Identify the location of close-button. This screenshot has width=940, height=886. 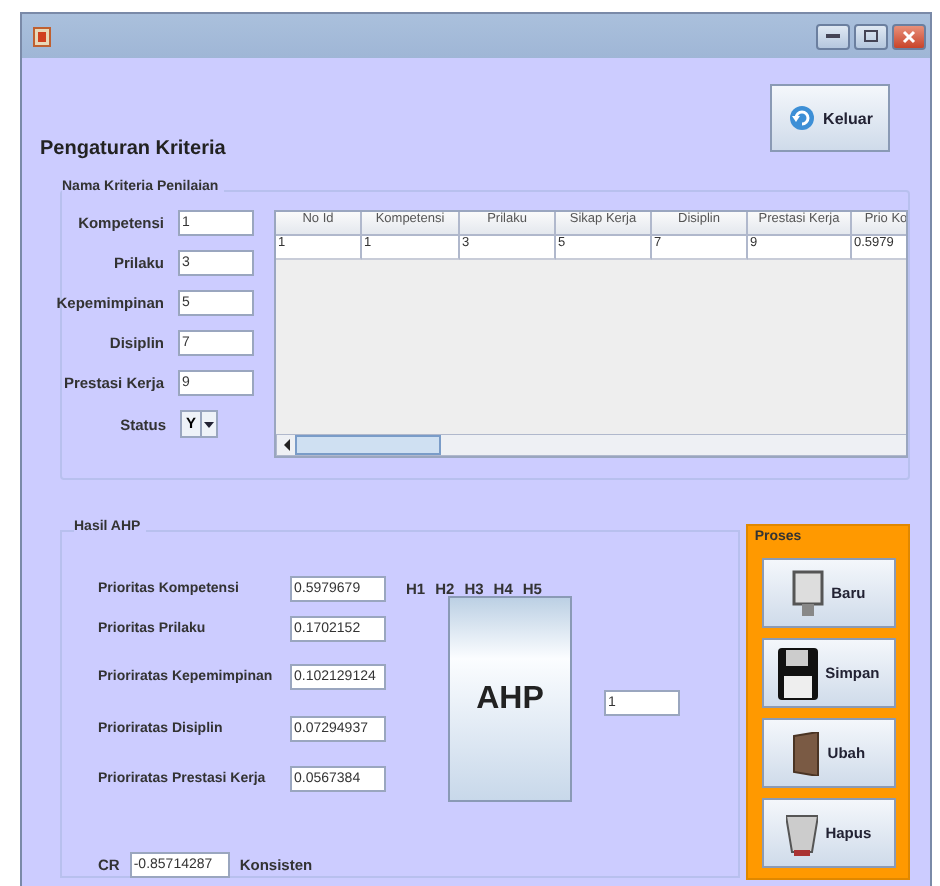
(909, 36).